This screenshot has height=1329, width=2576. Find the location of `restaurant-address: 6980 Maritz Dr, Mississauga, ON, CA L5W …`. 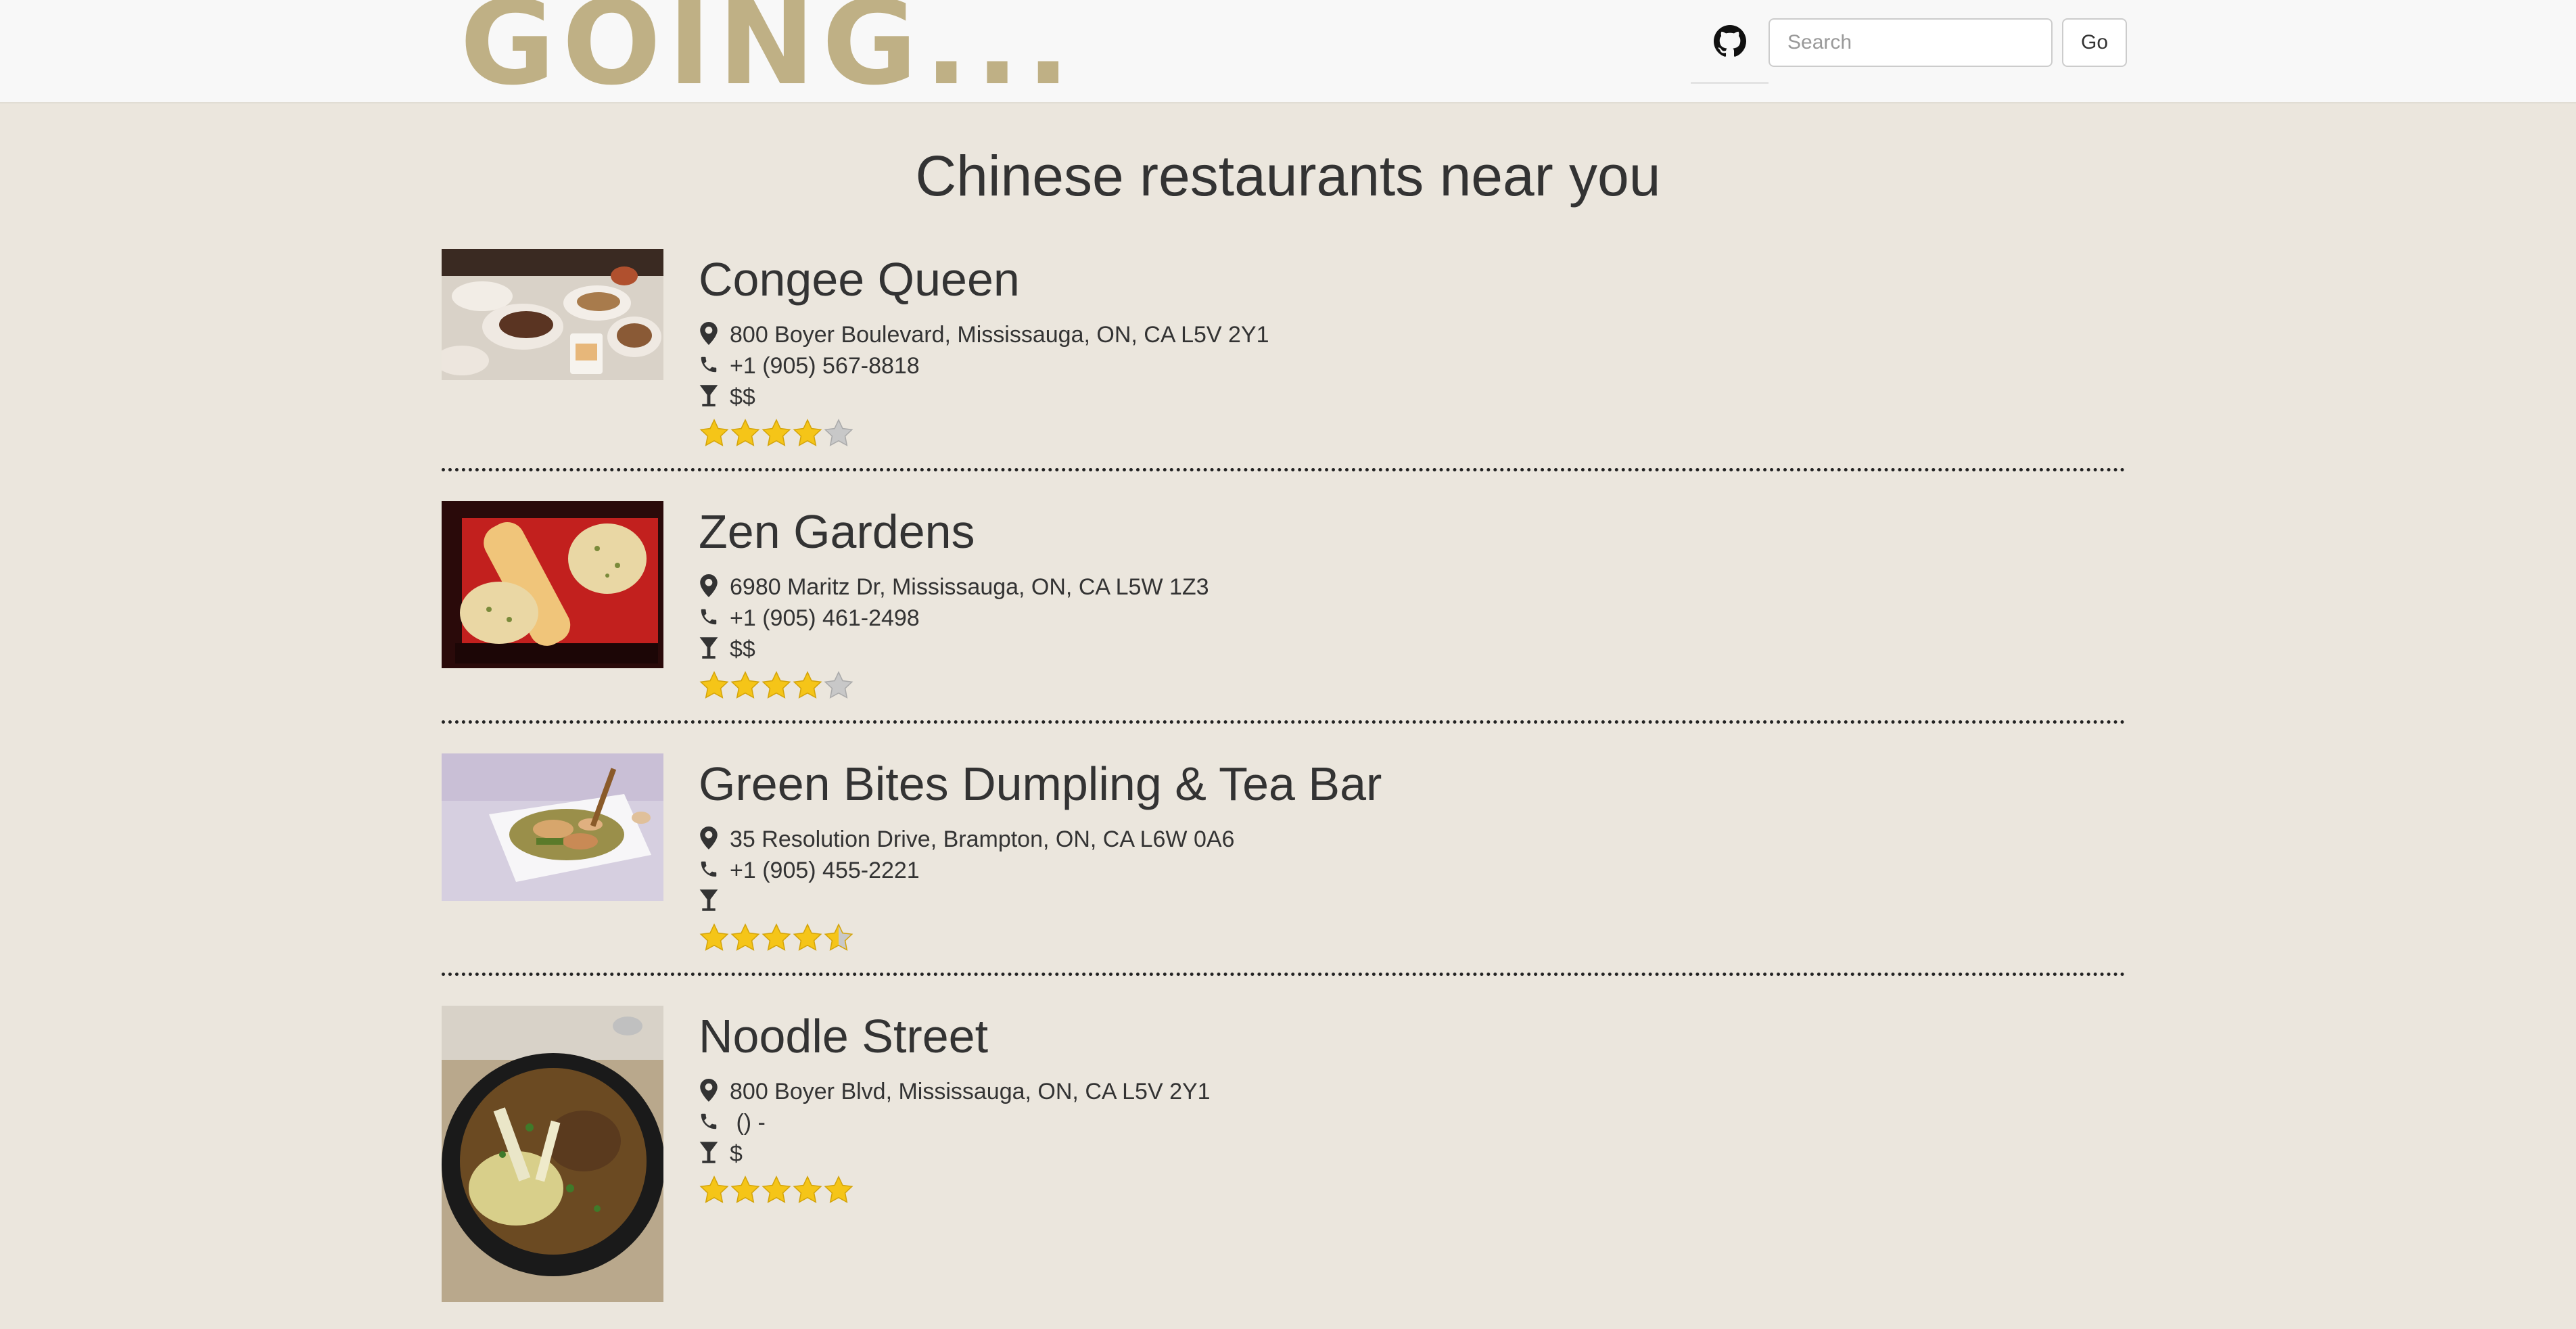

restaurant-address: 6980 Maritz Dr, Mississauga, ON, CA L5W … is located at coordinates (954, 587).